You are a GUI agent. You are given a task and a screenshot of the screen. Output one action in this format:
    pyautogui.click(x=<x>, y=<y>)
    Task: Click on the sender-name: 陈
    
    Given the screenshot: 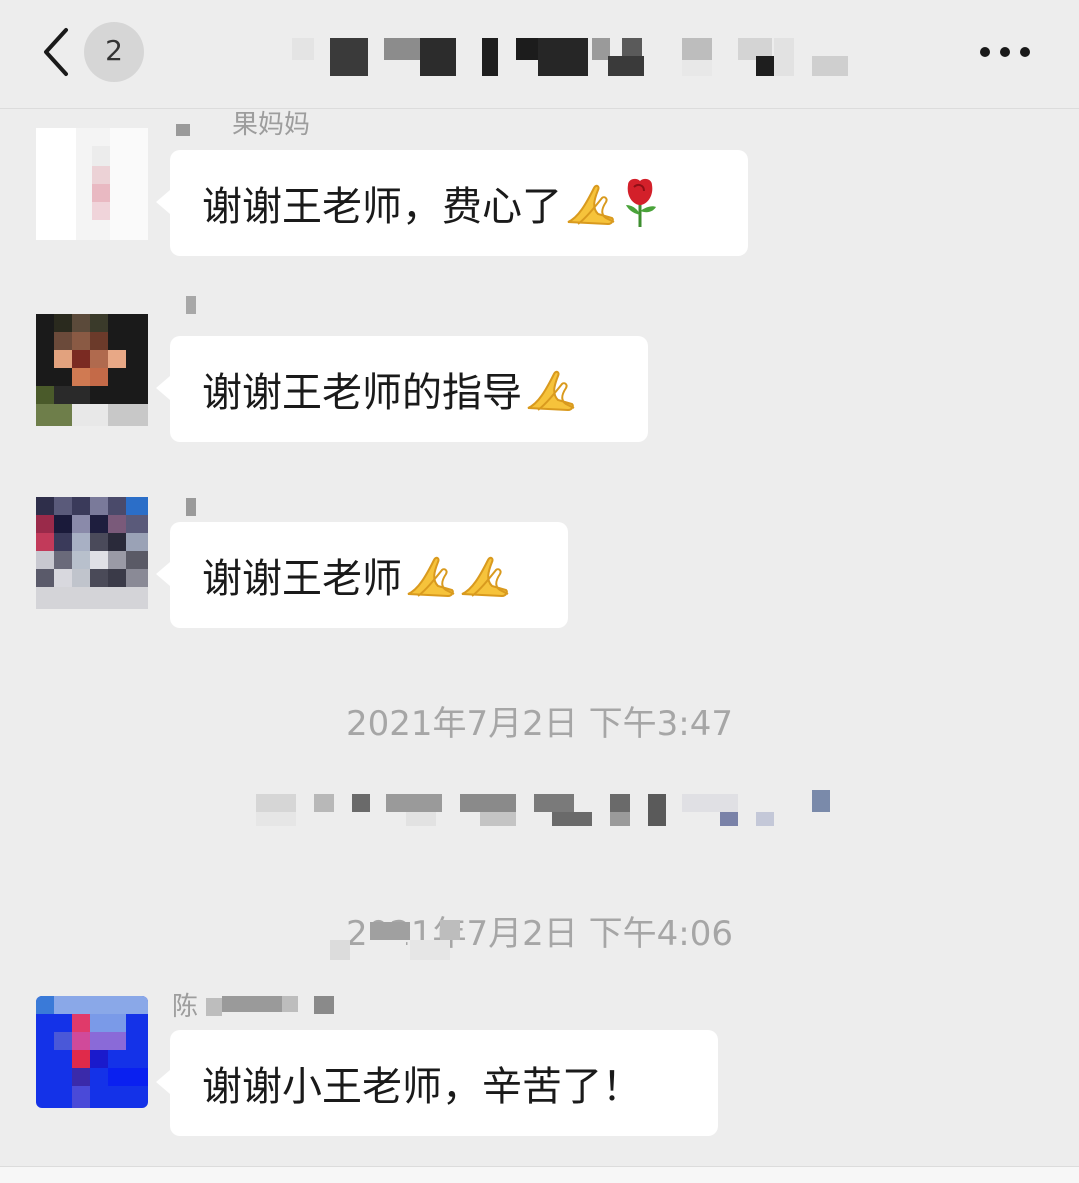 What is the action you would take?
    pyautogui.click(x=262, y=1007)
    